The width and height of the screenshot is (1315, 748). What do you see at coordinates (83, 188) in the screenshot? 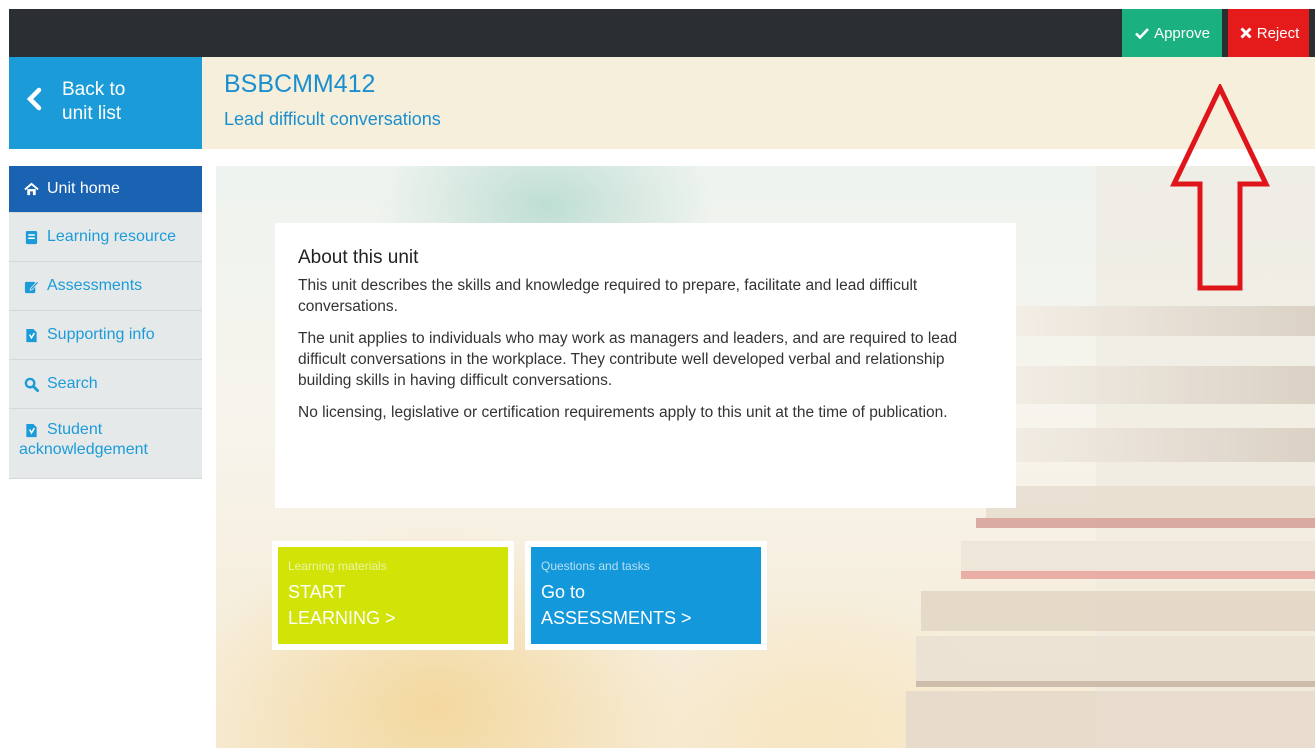
I see `sidebar-item-label: Unit home` at bounding box center [83, 188].